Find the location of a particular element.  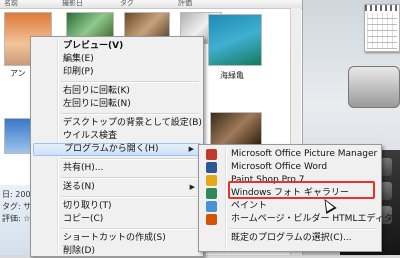

paint-shop-pro-icon is located at coordinates (211, 180).